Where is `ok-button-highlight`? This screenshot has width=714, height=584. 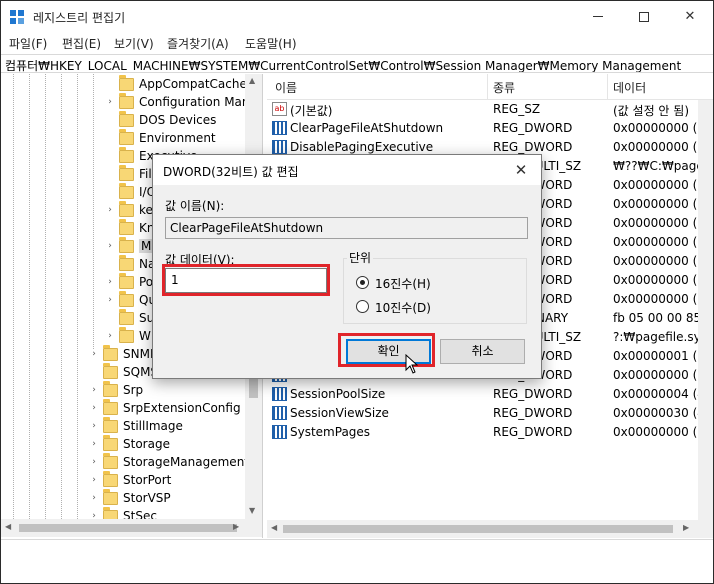 ok-button-highlight is located at coordinates (386, 350).